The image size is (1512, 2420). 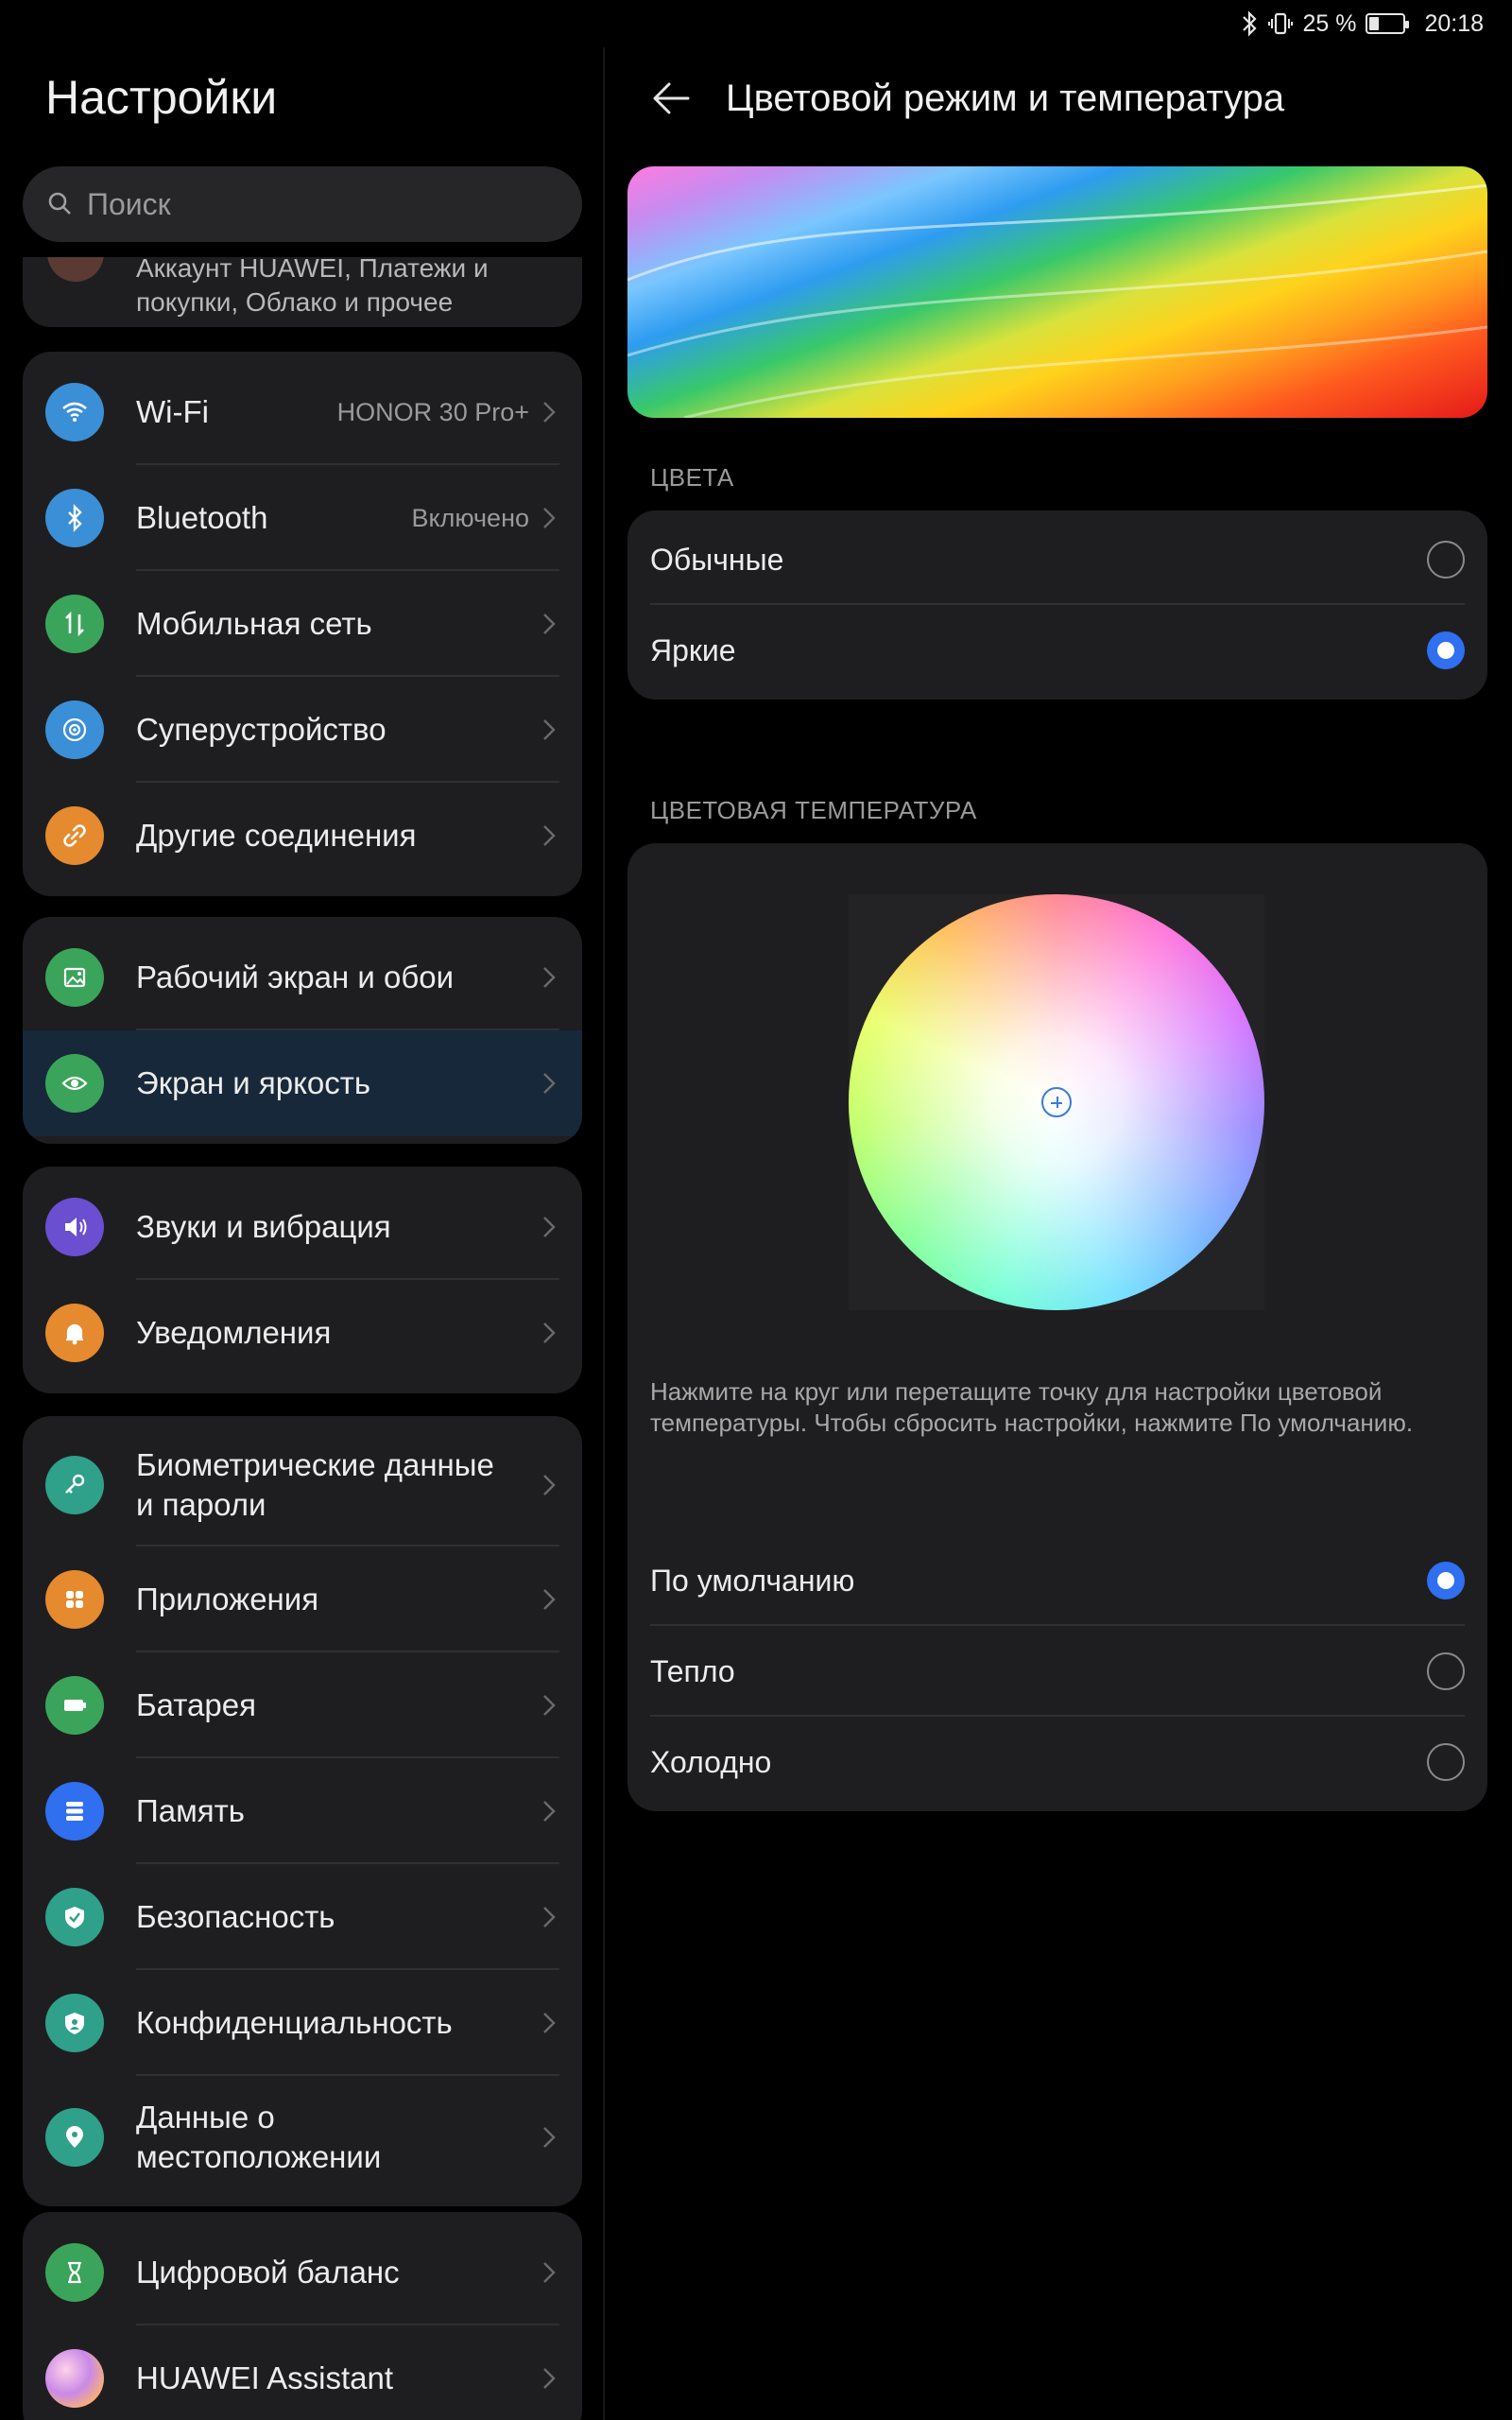 I want to click on settings-group-3: Звуки и вибрация Уведомления, so click(x=302, y=1280).